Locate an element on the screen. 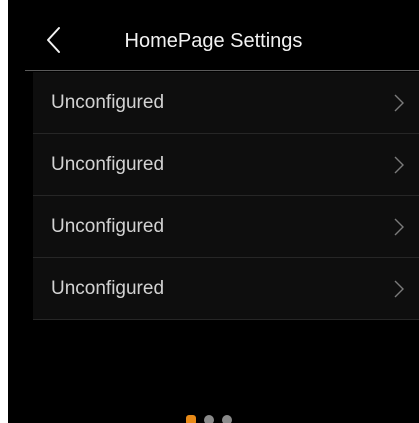 This screenshot has width=419, height=423. header-divider is located at coordinates (222, 70).